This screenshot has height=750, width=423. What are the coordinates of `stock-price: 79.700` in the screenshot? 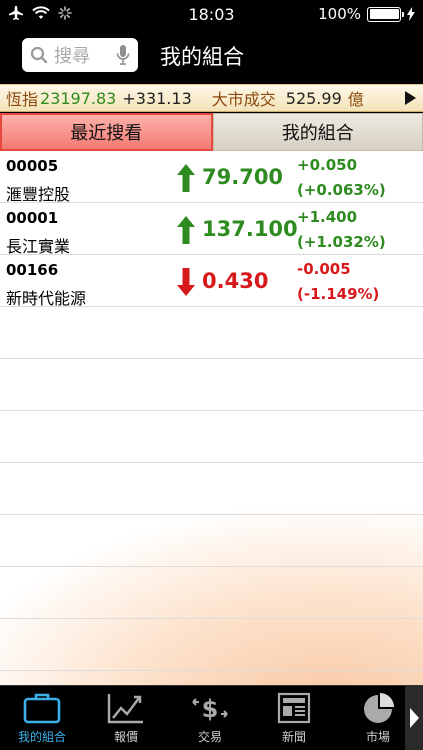 It's located at (243, 177).